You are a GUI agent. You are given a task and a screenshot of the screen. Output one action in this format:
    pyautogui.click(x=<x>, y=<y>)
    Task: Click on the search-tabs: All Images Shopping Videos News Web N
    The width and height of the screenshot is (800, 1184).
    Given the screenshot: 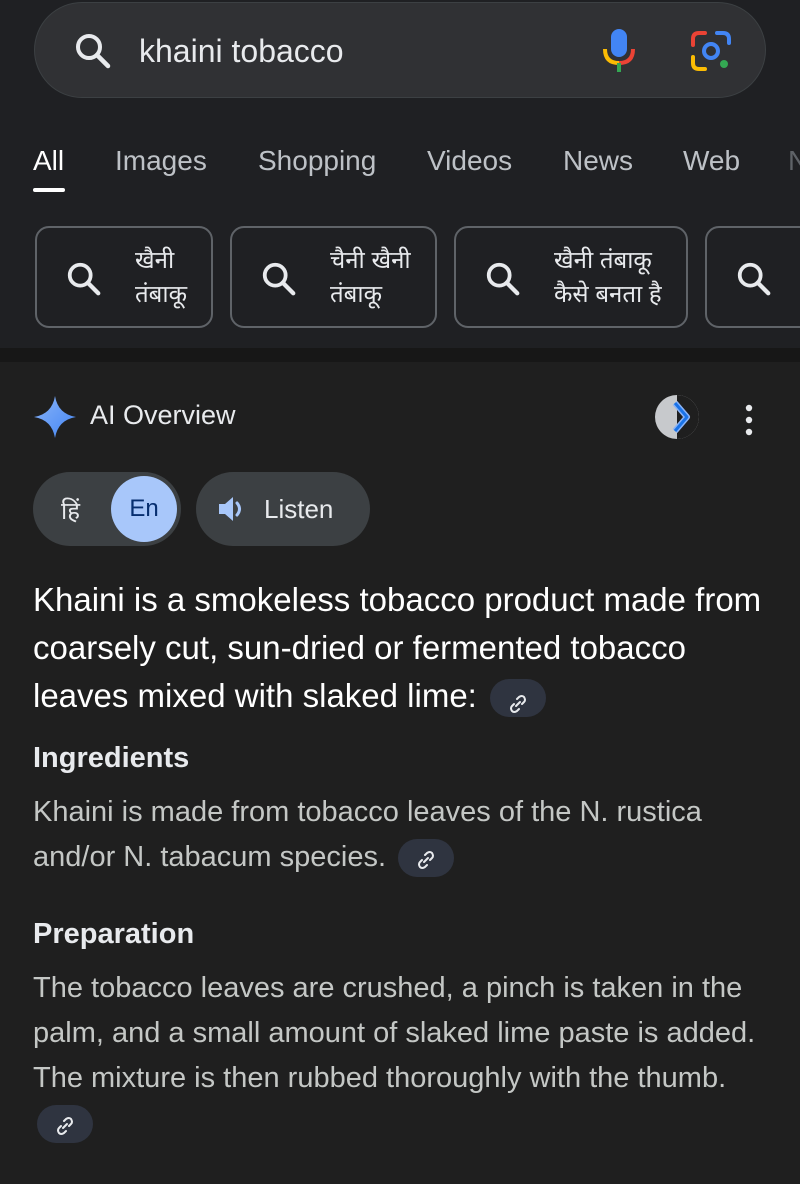 What is the action you would take?
    pyautogui.click(x=400, y=166)
    